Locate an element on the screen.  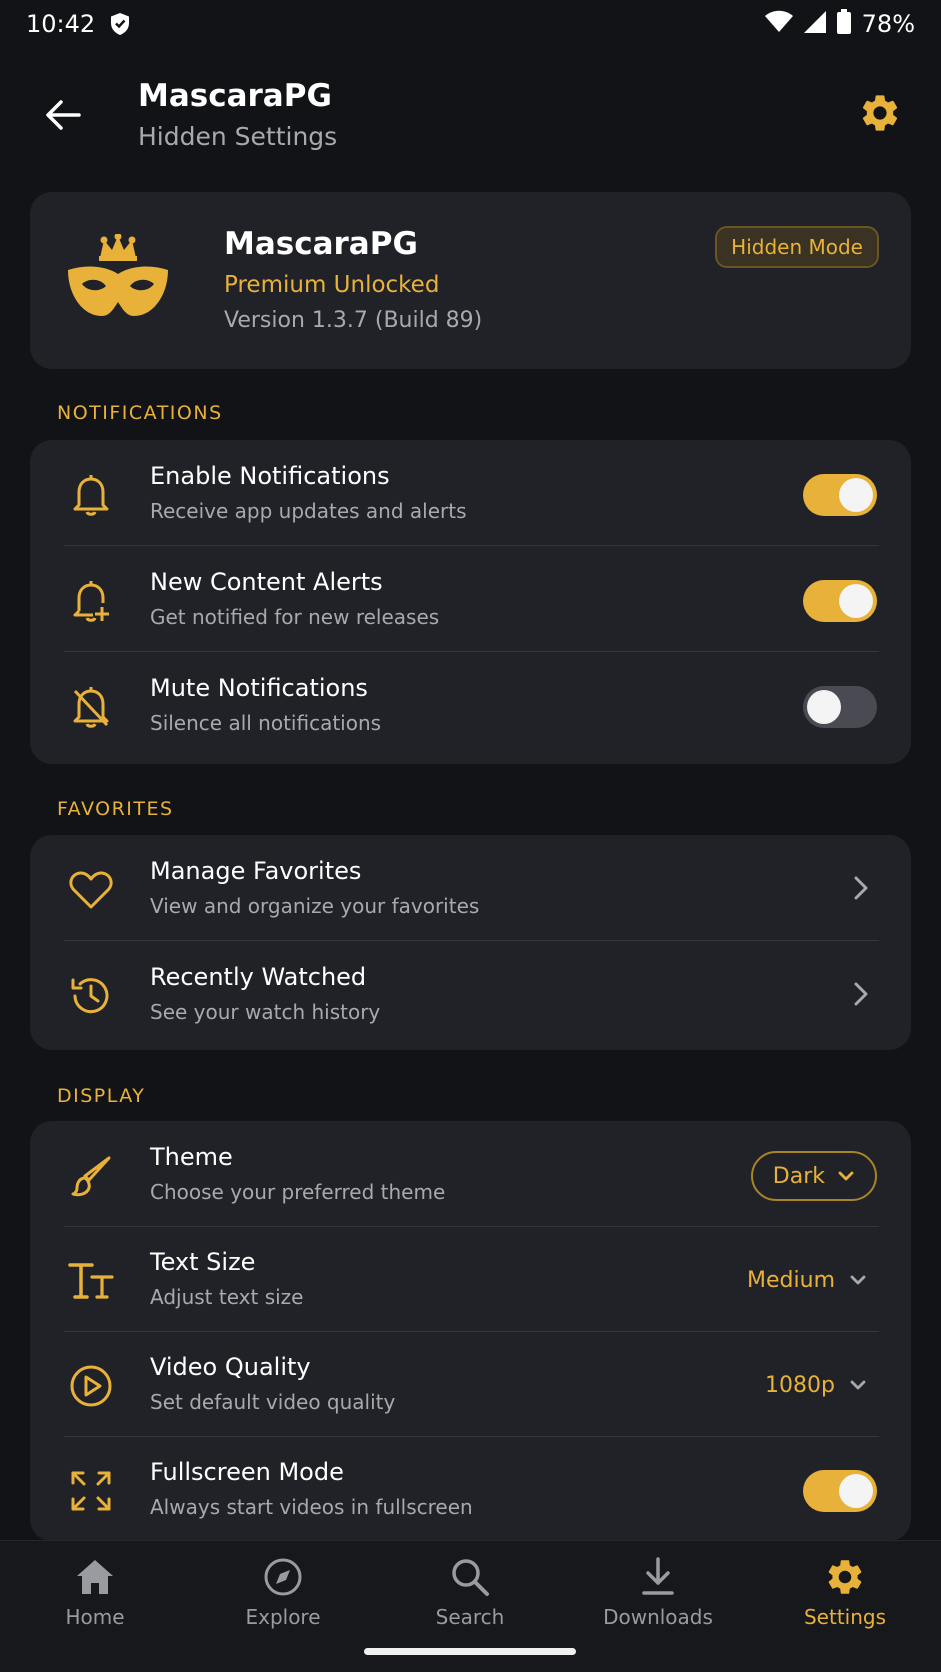
row-title: Enable Notifications is located at coordinates (270, 476).